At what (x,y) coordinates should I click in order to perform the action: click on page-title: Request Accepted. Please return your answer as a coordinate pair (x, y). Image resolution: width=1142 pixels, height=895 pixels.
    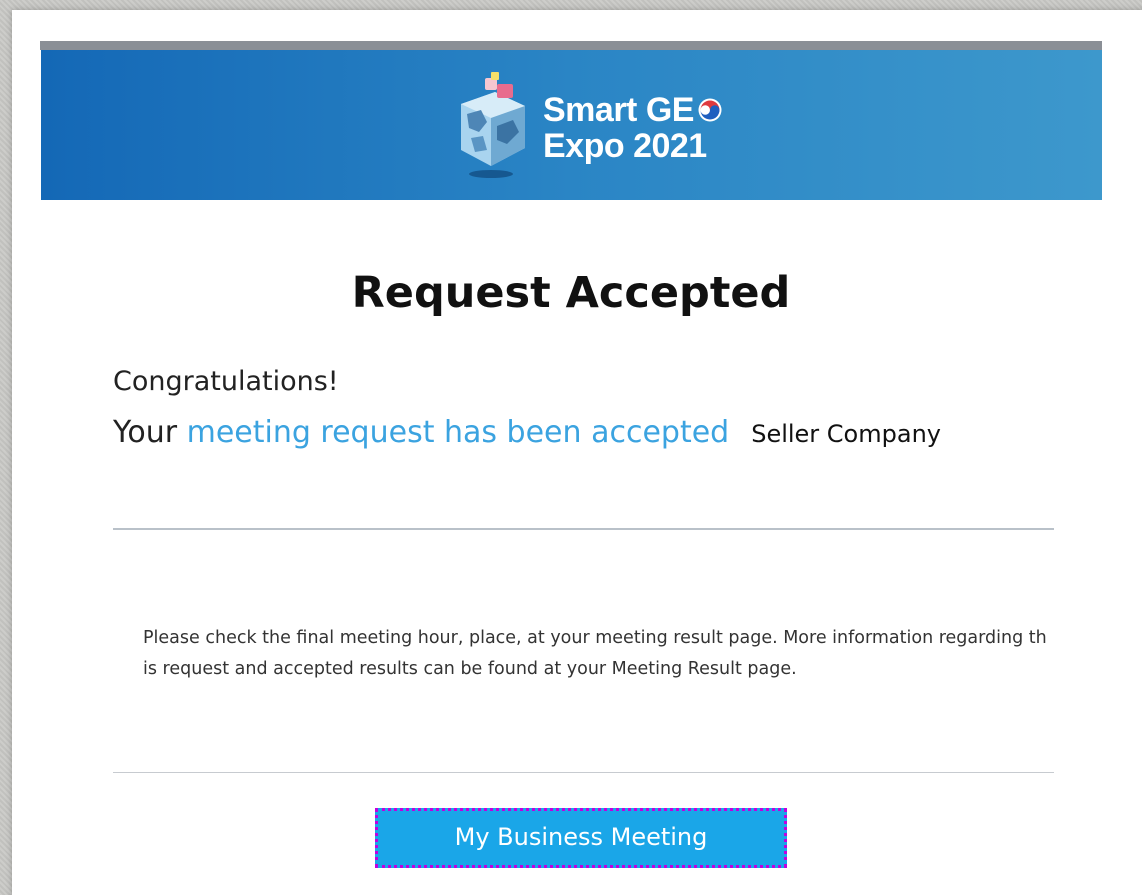
    Looking at the image, I should click on (571, 293).